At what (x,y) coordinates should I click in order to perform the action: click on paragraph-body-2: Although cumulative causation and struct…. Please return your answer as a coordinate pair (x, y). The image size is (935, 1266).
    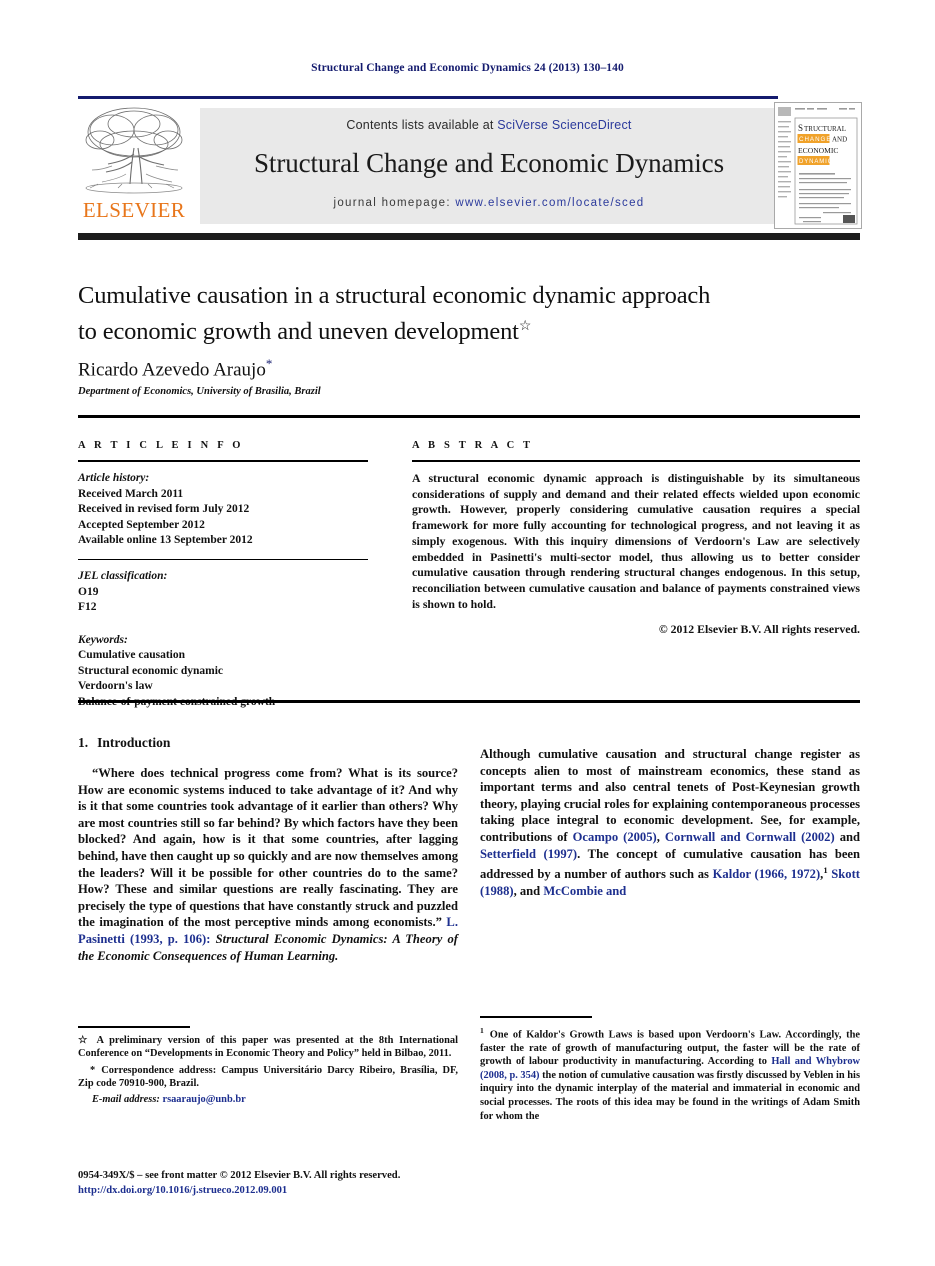
    Looking at the image, I should click on (670, 823).